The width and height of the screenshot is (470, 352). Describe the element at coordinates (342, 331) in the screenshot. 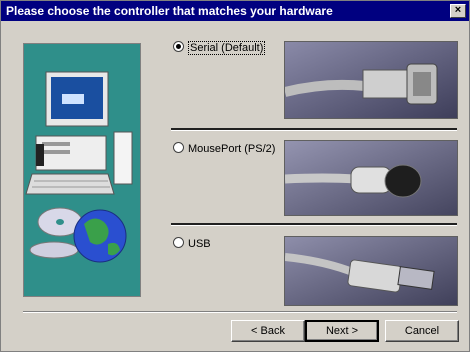

I see `next-button: Next >` at that location.